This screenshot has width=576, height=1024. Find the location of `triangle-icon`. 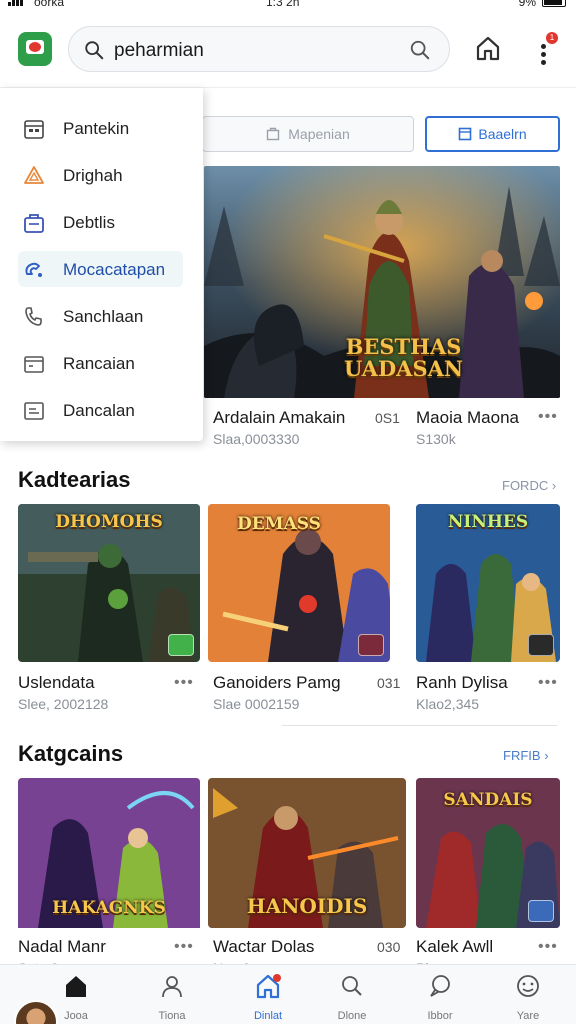

triangle-icon is located at coordinates (34, 175).